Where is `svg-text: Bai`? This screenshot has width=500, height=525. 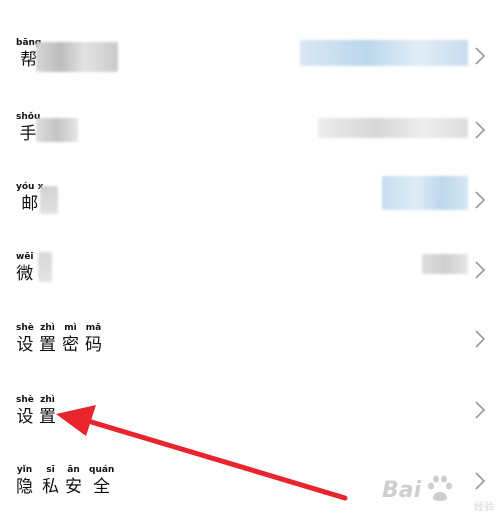 svg-text: Bai is located at coordinates (402, 490).